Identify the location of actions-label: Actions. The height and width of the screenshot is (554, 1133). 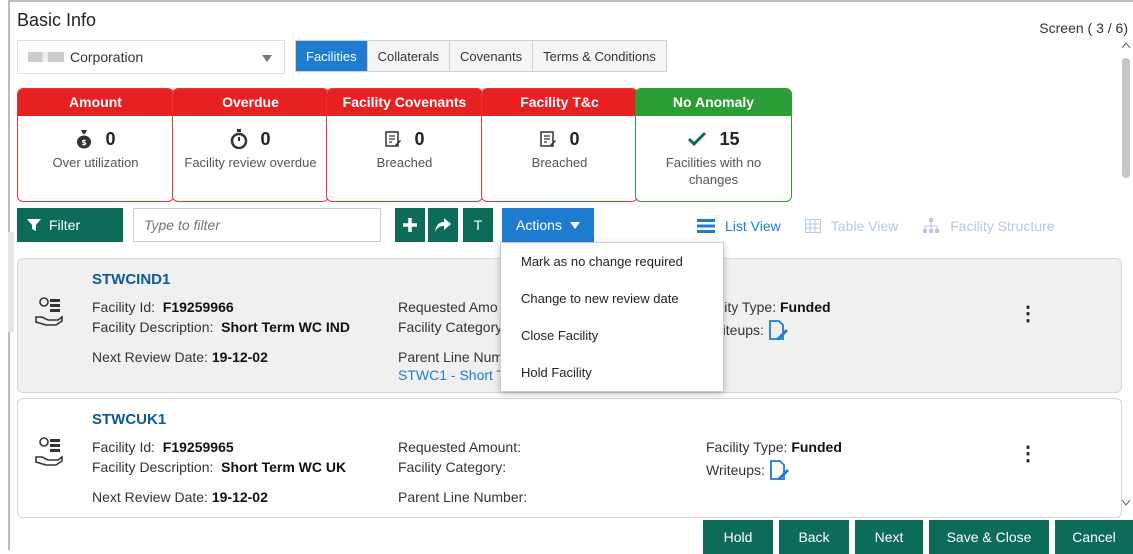
(539, 225).